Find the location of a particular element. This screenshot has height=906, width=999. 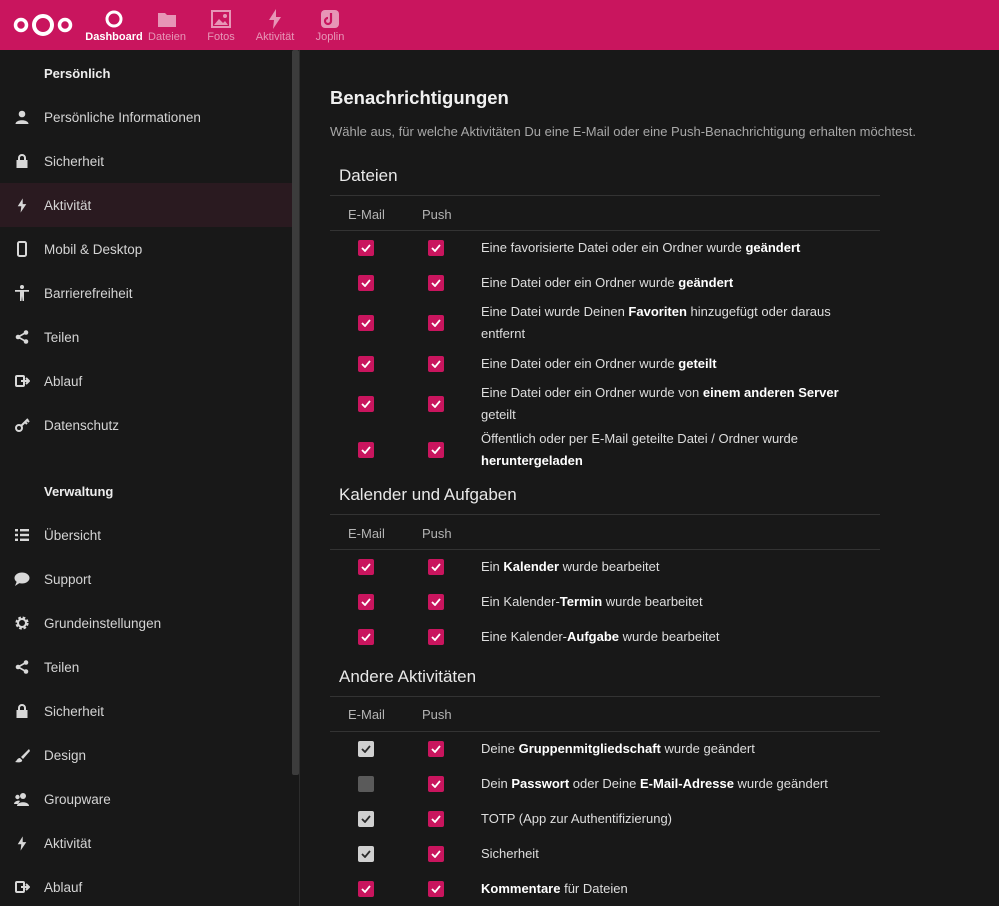

notification-row: Ein Kalender wurde bearbeitet is located at coordinates (605, 566).